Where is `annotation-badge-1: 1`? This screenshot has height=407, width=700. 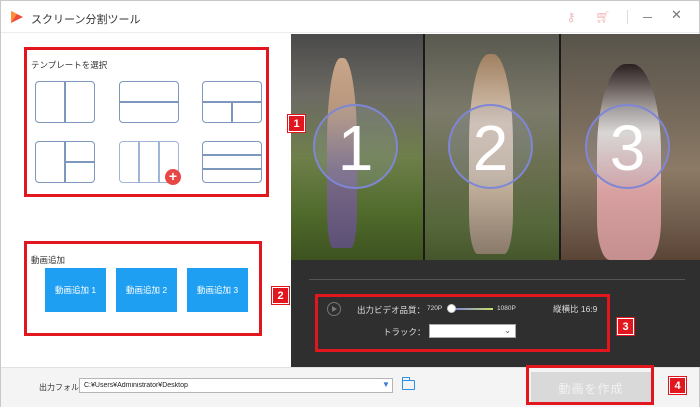 annotation-badge-1: 1 is located at coordinates (296, 123).